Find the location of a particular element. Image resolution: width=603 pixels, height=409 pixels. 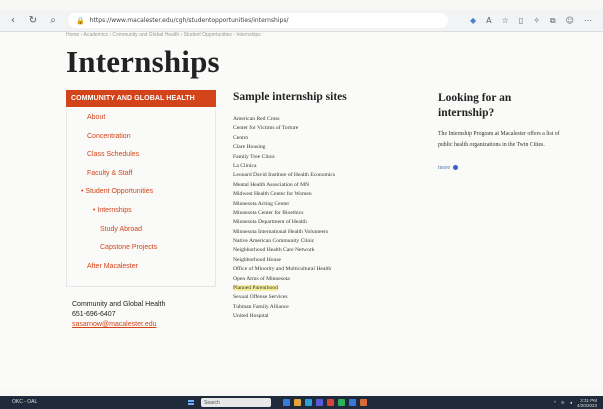

sidebar-item-student-opportunities: • Student Opportunities is located at coordinates (141, 192).